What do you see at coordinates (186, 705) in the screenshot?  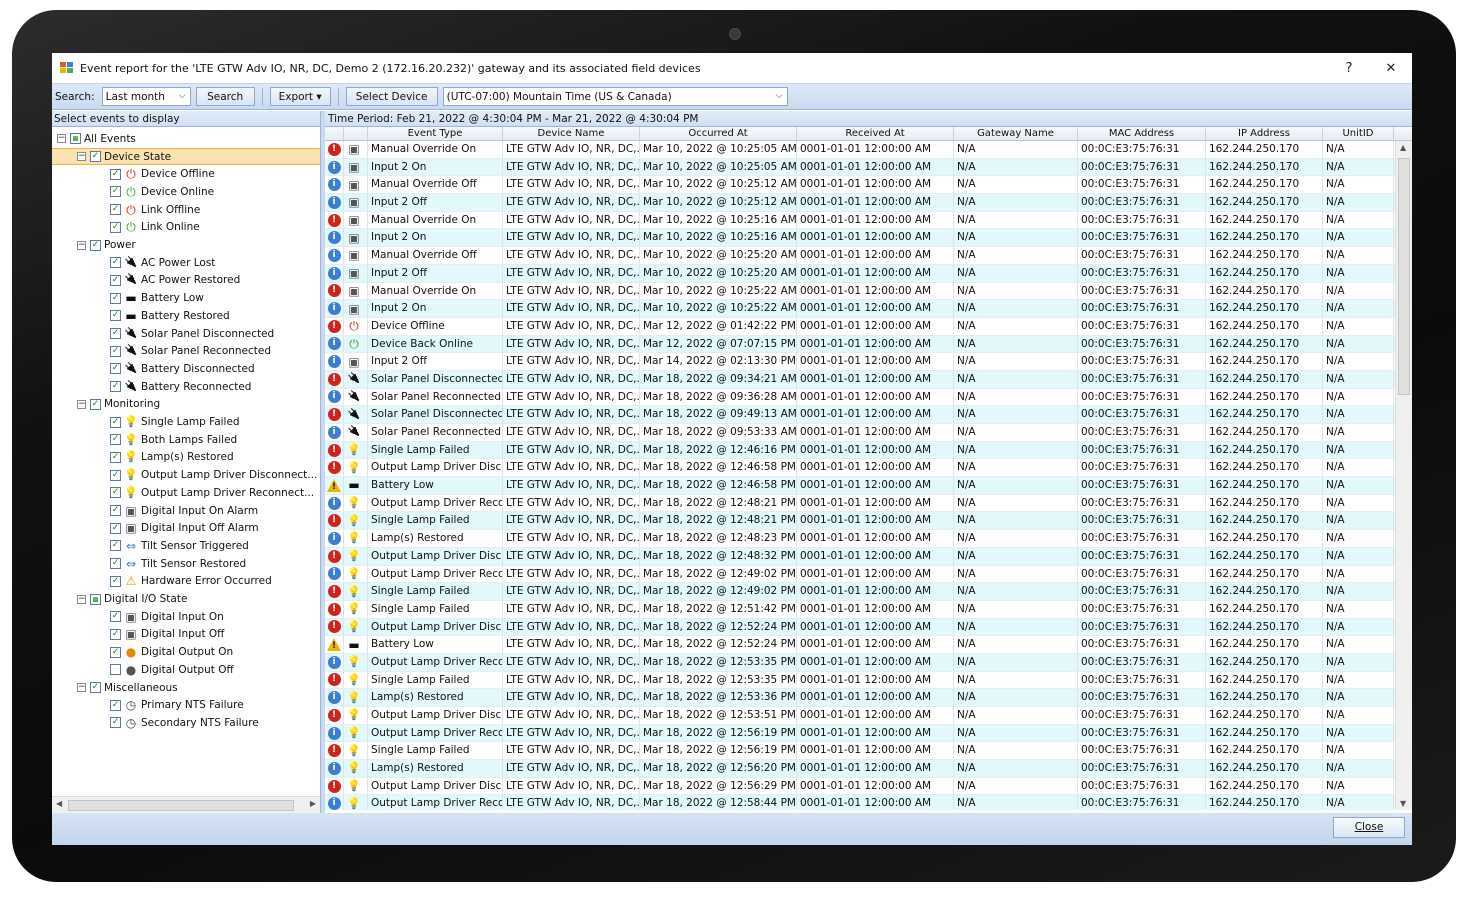 I see `tree-item: ✓ ◷ Primary NTS Failure` at bounding box center [186, 705].